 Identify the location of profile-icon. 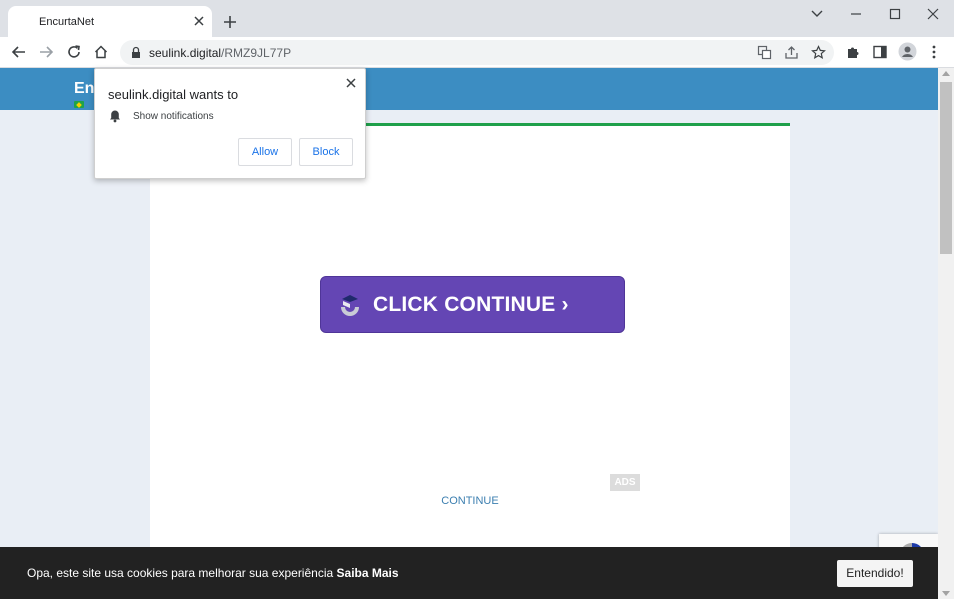
(907, 51).